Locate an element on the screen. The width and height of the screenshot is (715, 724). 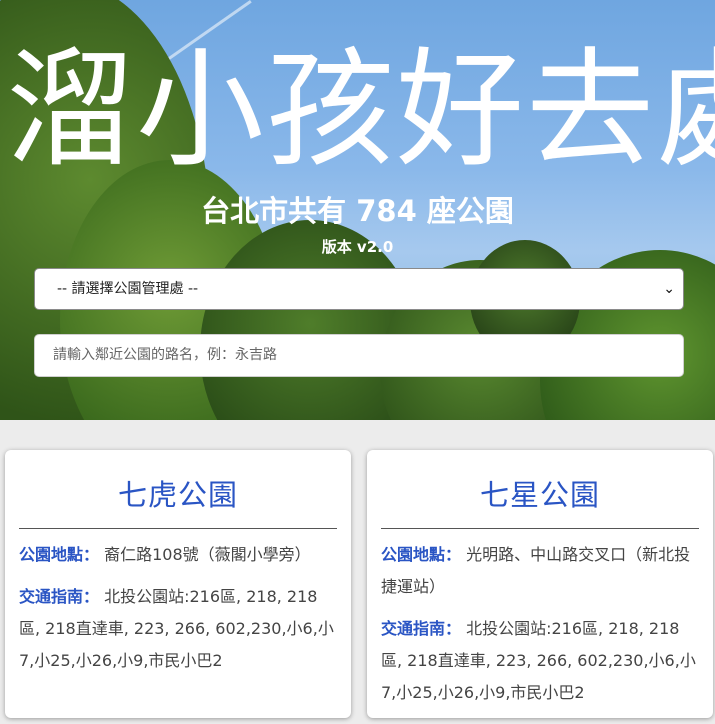
location-value: 裔仁路108號（薇閣小學旁） is located at coordinates (207, 554).